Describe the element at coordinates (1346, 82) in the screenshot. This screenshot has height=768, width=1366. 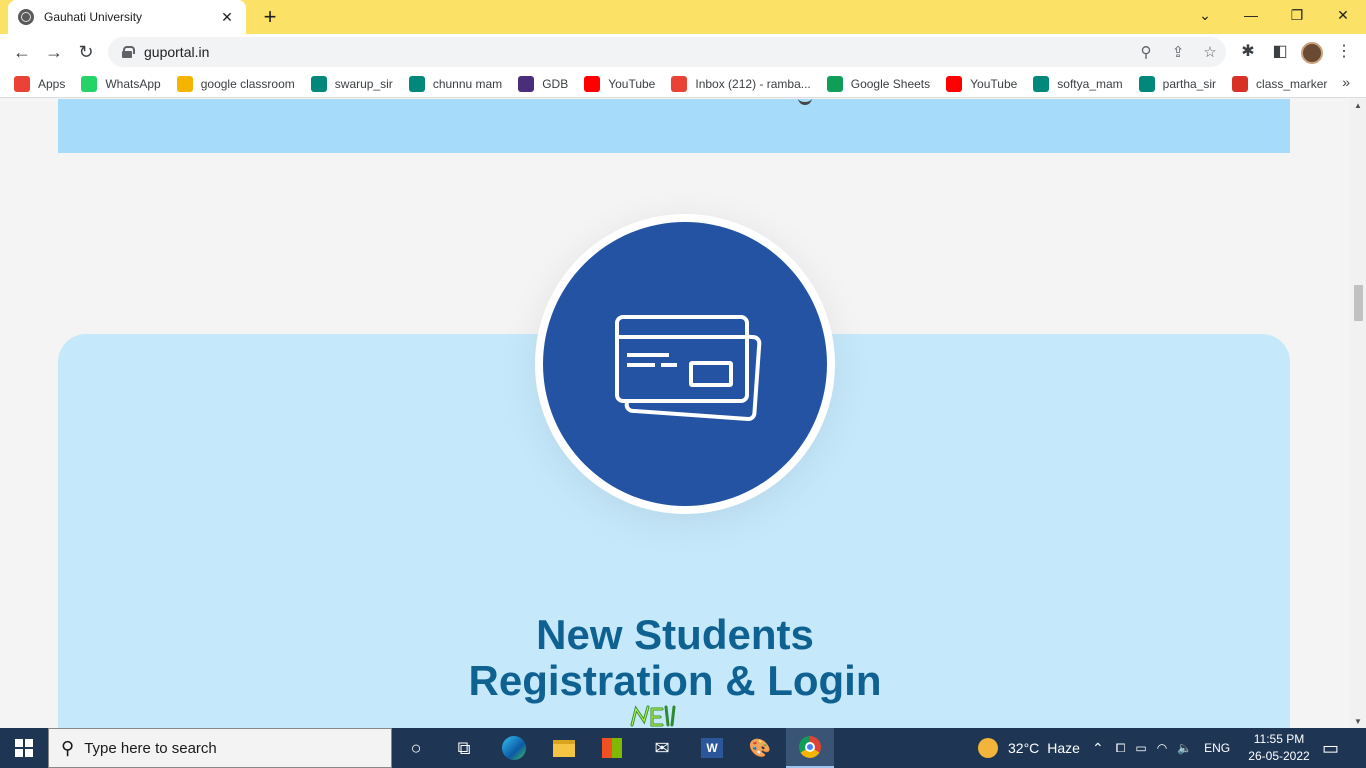
I see `bookmarks-overflow-icon: »` at that location.